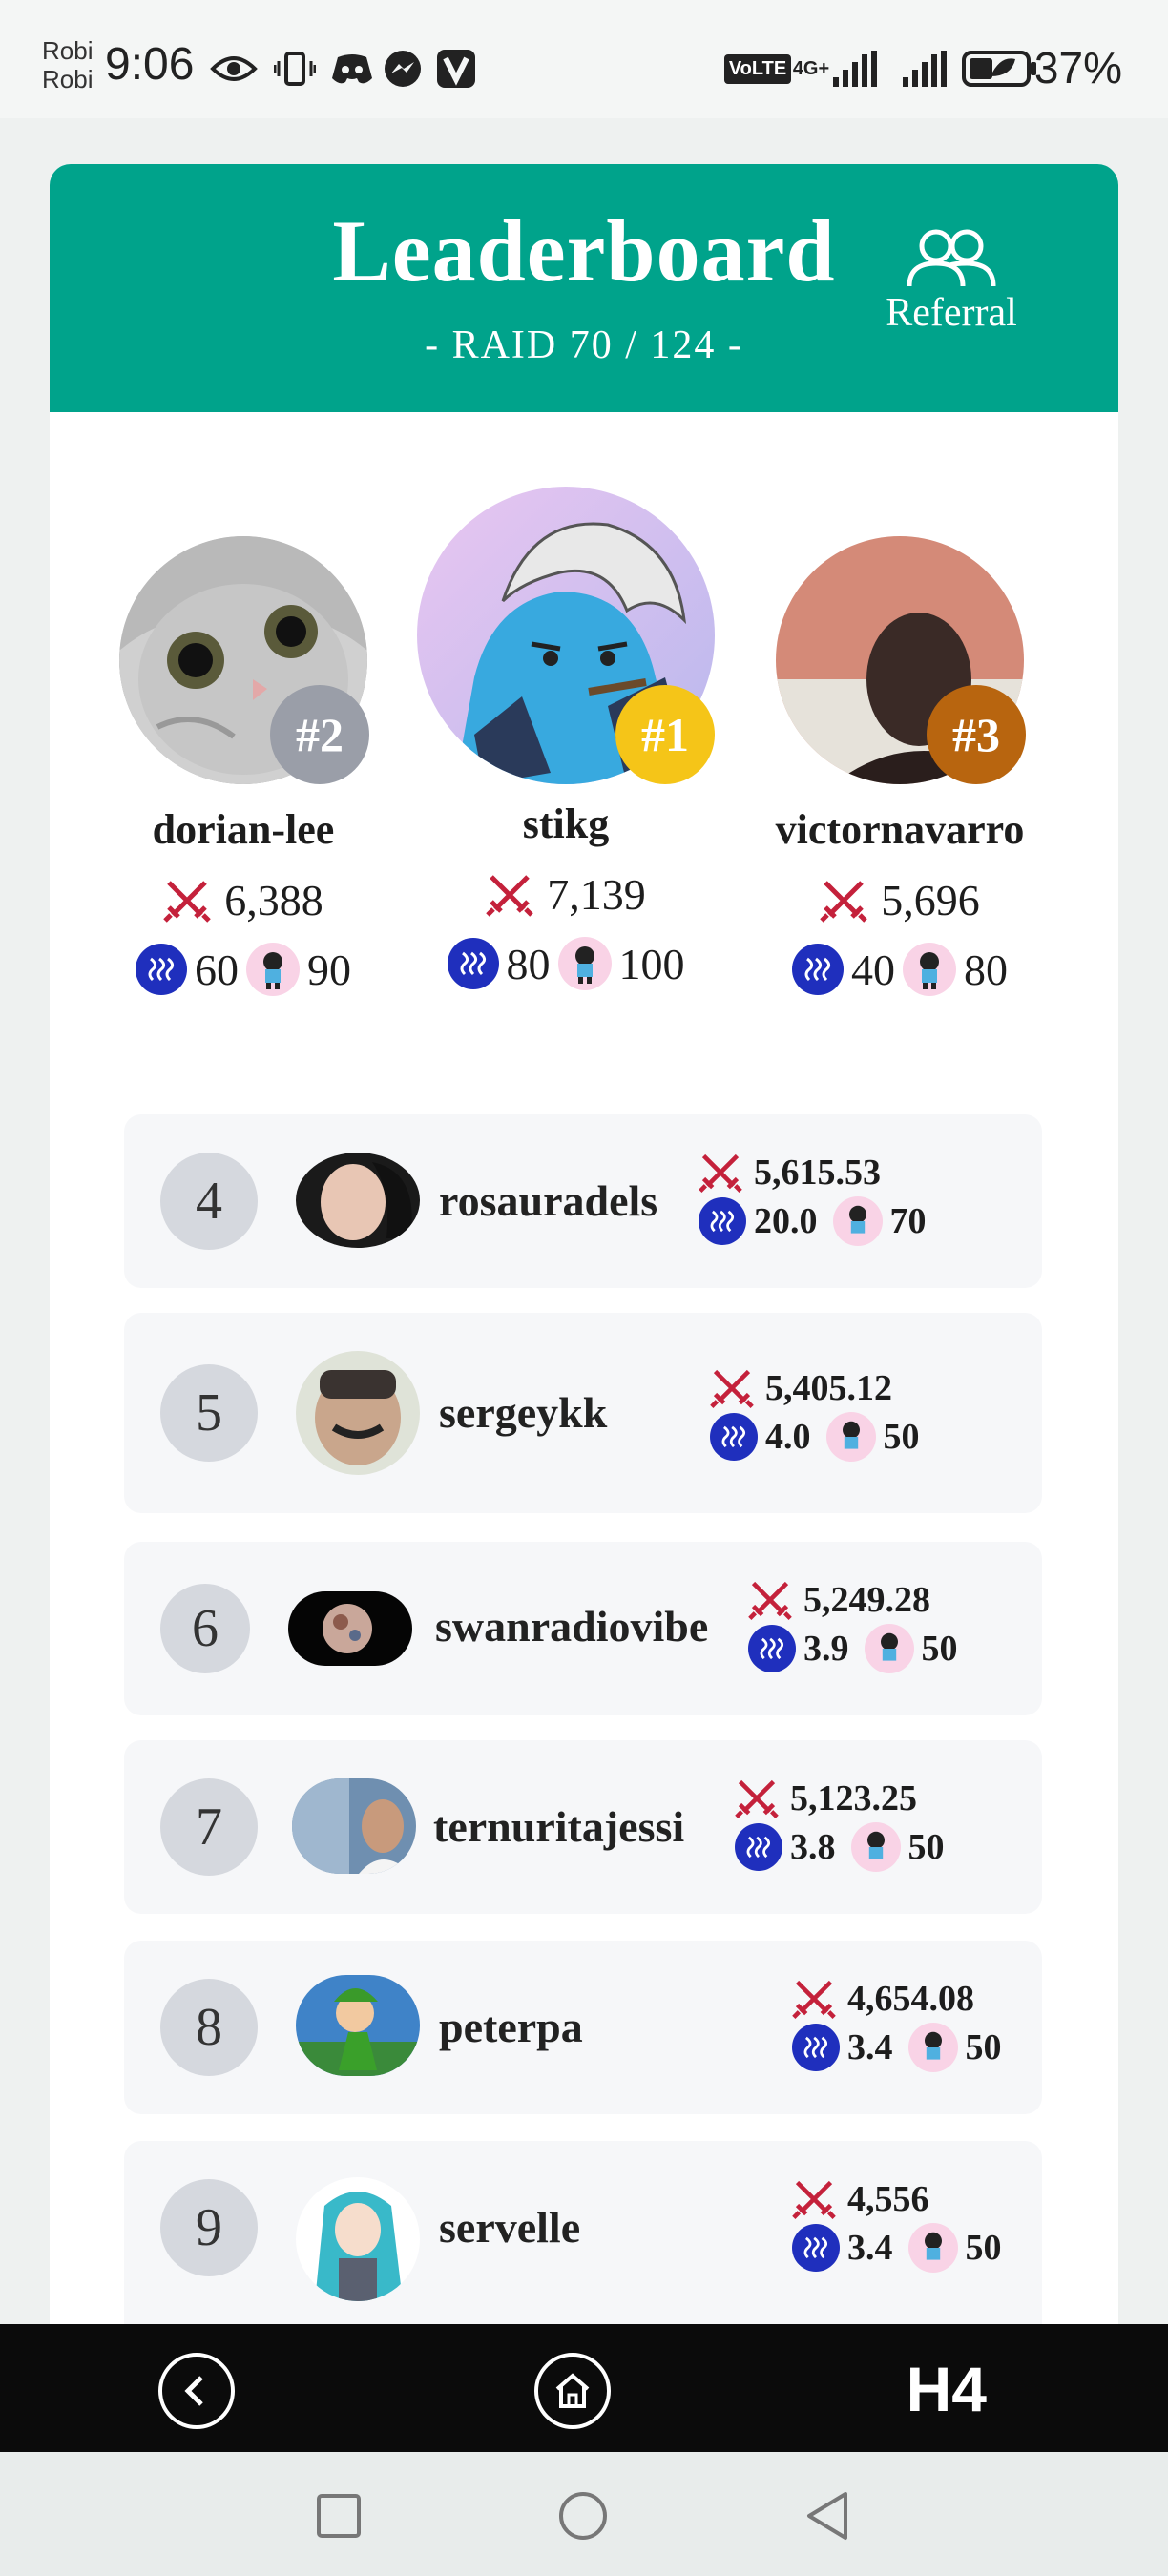  I want to click on back-button, so click(196, 2391).